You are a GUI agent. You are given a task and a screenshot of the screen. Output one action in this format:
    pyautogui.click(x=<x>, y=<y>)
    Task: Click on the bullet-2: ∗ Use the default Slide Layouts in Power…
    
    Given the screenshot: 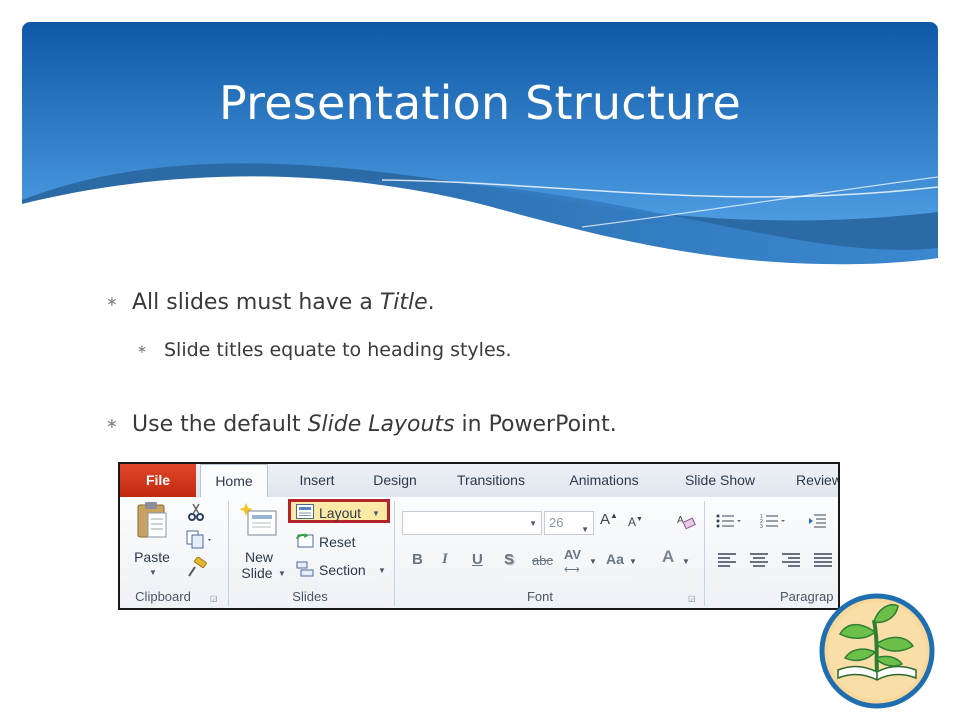 What is the action you would take?
    pyautogui.click(x=361, y=424)
    